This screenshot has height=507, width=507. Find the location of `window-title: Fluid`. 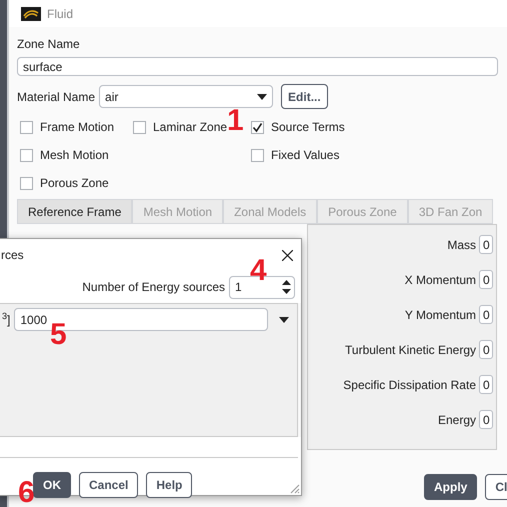

window-title: Fluid is located at coordinates (60, 14).